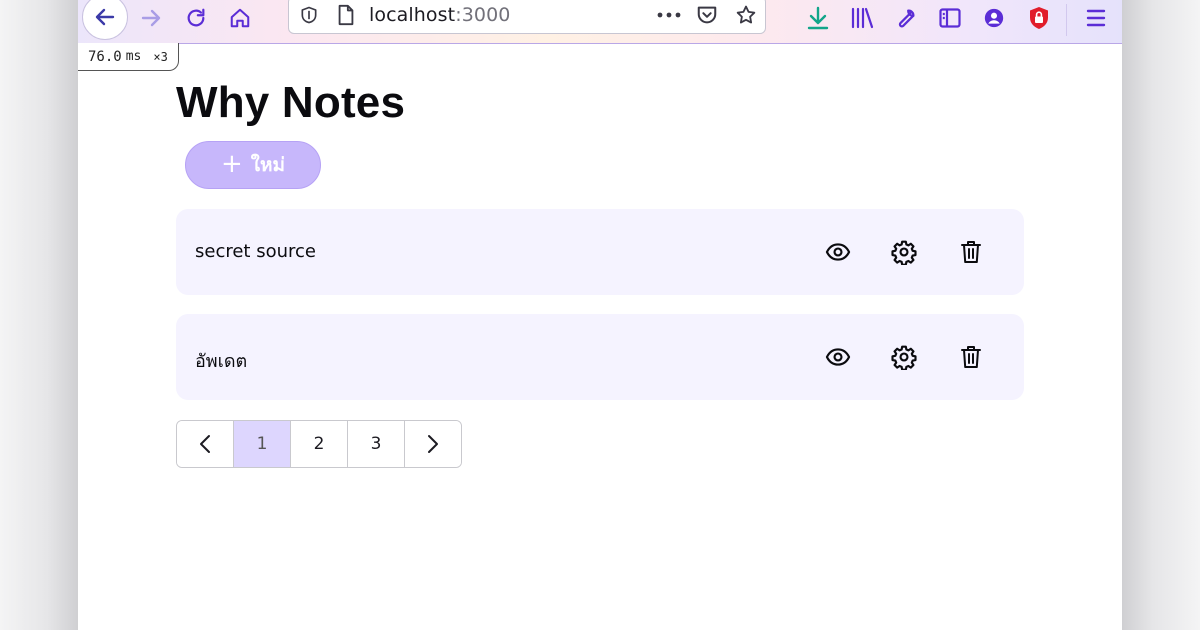 The width and height of the screenshot is (1200, 630). I want to click on bookmark-button, so click(746, 16).